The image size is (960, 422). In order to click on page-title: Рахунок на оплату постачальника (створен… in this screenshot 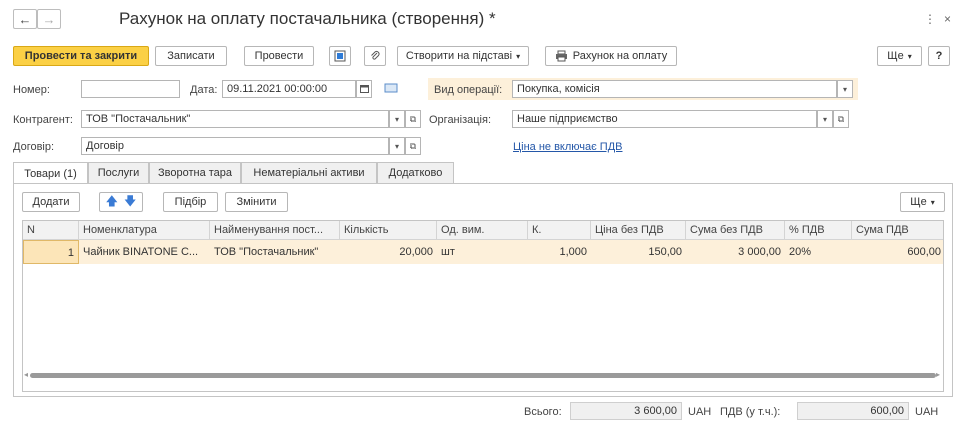, I will do `click(307, 18)`.